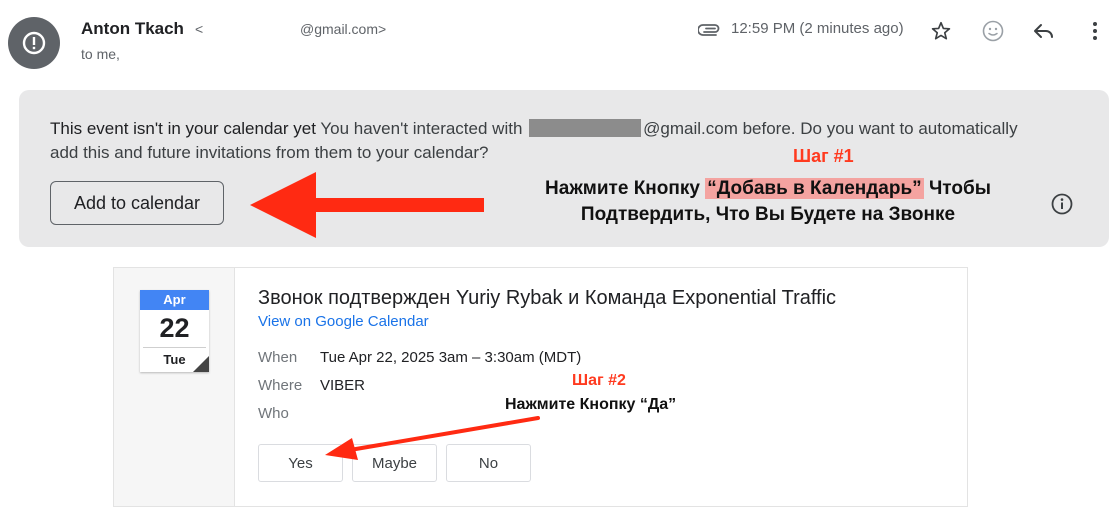  Describe the element at coordinates (100, 54) in the screenshot. I see `recipients-line: to me,` at that location.